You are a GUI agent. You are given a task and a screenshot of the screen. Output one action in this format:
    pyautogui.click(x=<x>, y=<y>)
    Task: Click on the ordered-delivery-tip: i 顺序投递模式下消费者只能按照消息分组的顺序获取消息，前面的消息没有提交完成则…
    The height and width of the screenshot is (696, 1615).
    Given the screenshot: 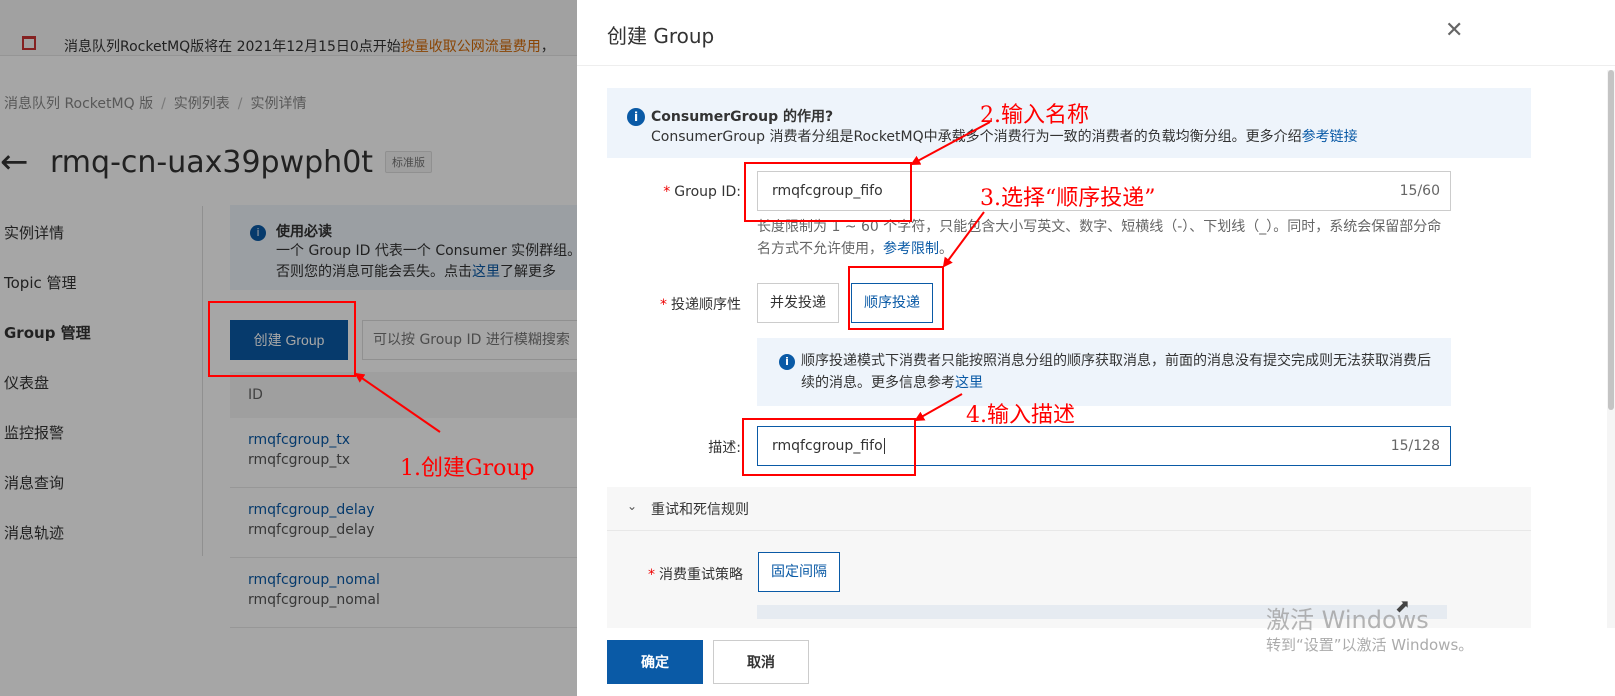 What is the action you would take?
    pyautogui.click(x=1104, y=372)
    